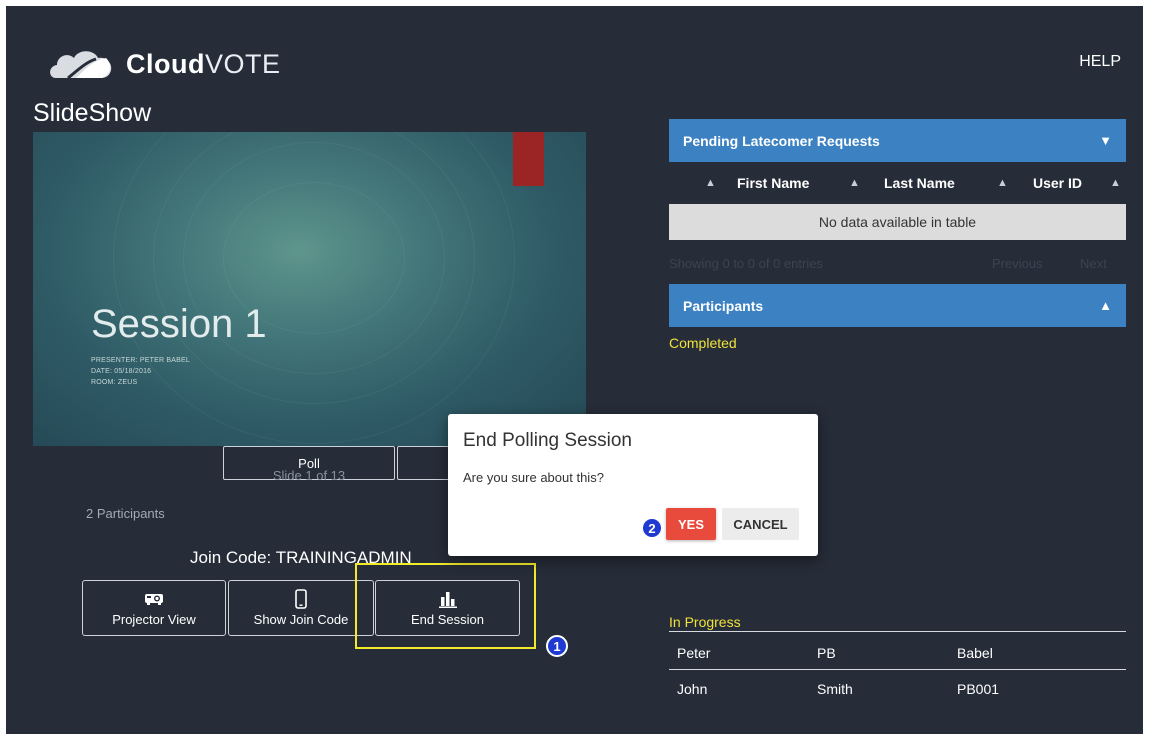 Image resolution: width=1149 pixels, height=734 pixels. What do you see at coordinates (114, 382) in the screenshot?
I see `slide-room: ROOM: ZEUS` at bounding box center [114, 382].